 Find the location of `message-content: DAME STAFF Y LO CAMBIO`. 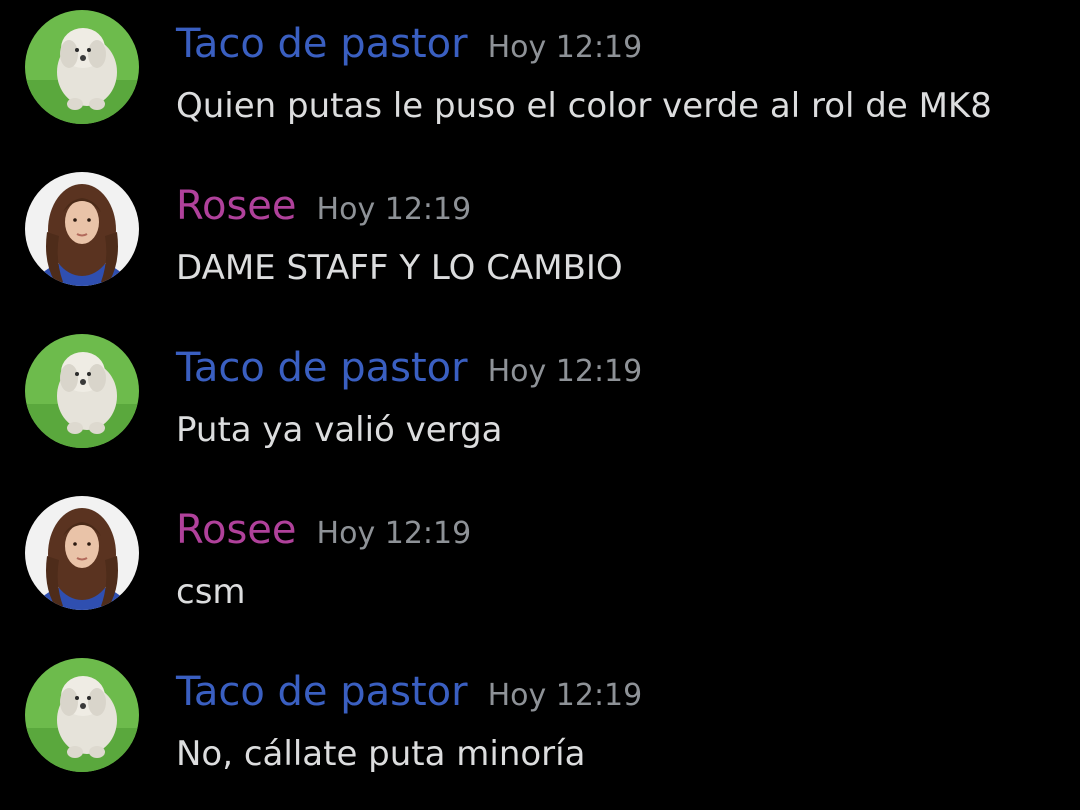

message-content: DAME STAFF Y LO CAMBIO is located at coordinates (399, 268).